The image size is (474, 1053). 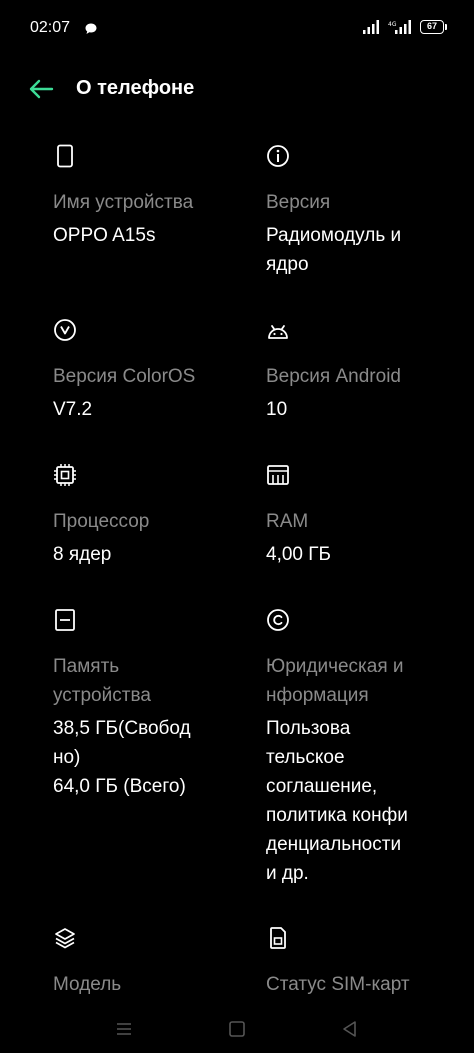 I want to click on info-item-sim-status: Статус SIM-карт, so click(x=361, y=962).